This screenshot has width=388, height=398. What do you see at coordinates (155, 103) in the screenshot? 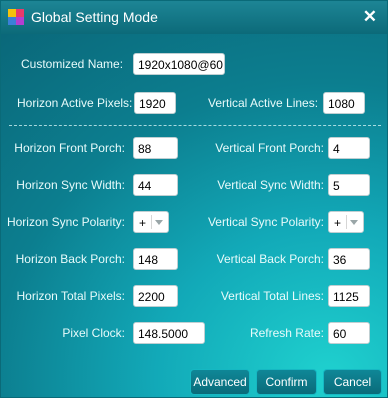
I see `h-active-input: 1920` at bounding box center [155, 103].